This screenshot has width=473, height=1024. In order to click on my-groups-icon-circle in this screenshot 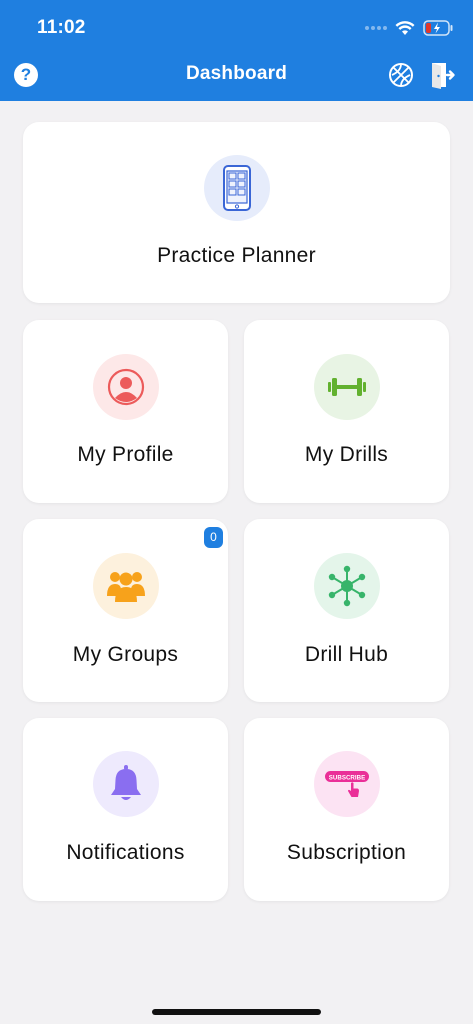, I will do `click(125, 586)`.